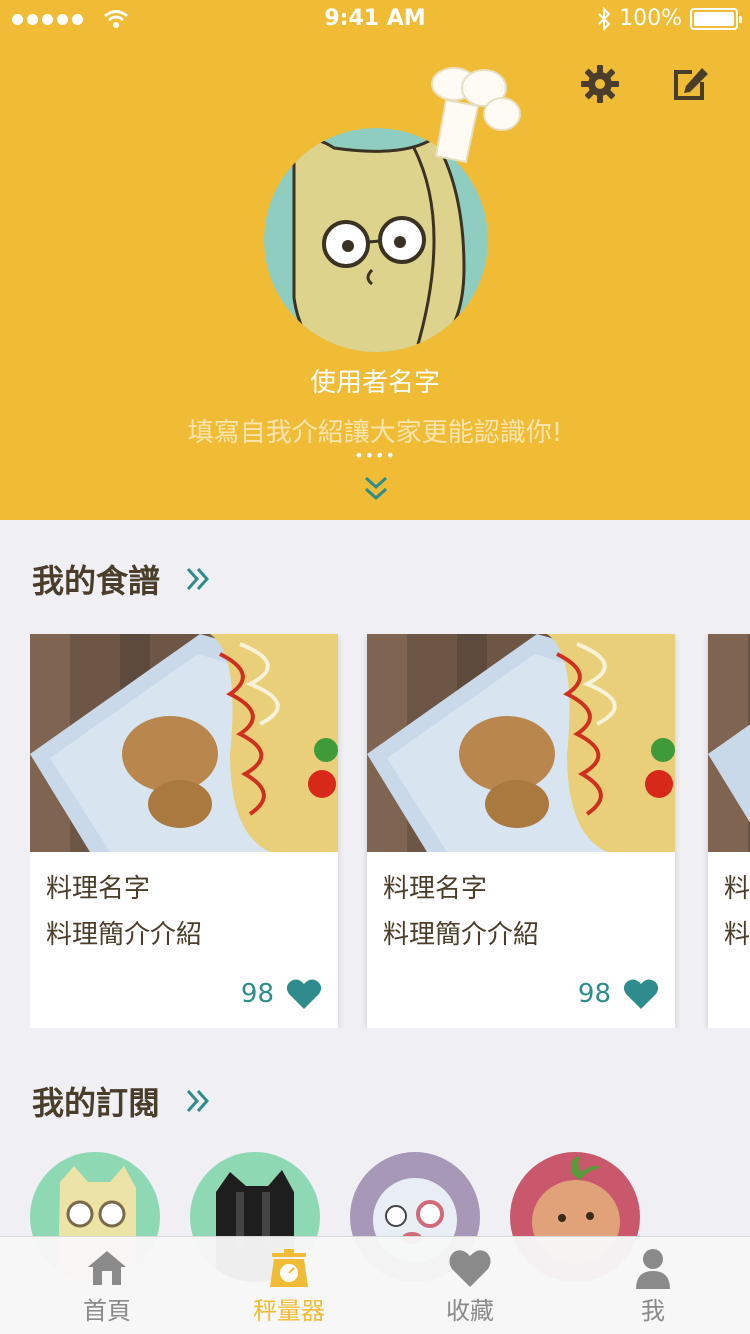 This screenshot has height=1334, width=750. I want to click on username: 使用者名字, so click(374, 383).